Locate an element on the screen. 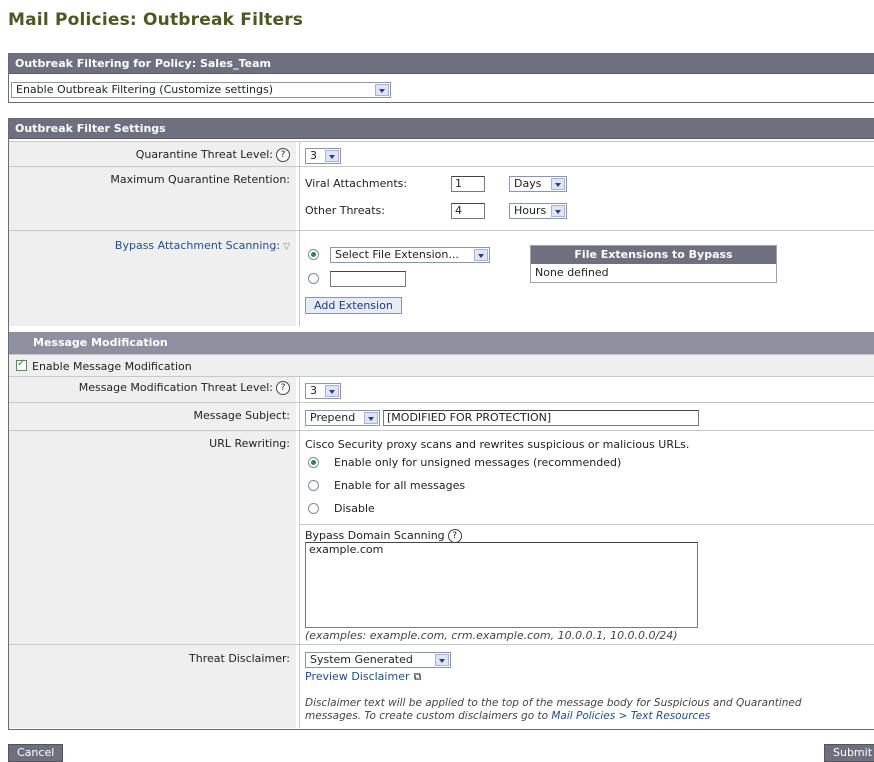  max-retention-label: Maximum Quarantine Retention: is located at coordinates (200, 179).